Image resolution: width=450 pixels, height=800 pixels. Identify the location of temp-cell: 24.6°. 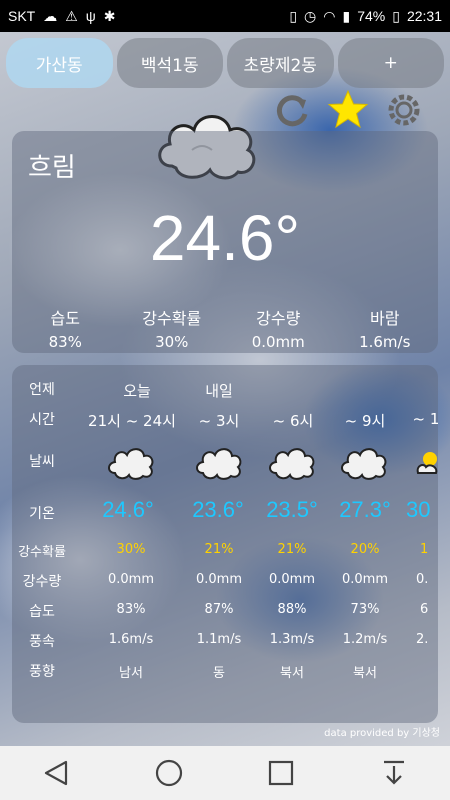
(128, 509).